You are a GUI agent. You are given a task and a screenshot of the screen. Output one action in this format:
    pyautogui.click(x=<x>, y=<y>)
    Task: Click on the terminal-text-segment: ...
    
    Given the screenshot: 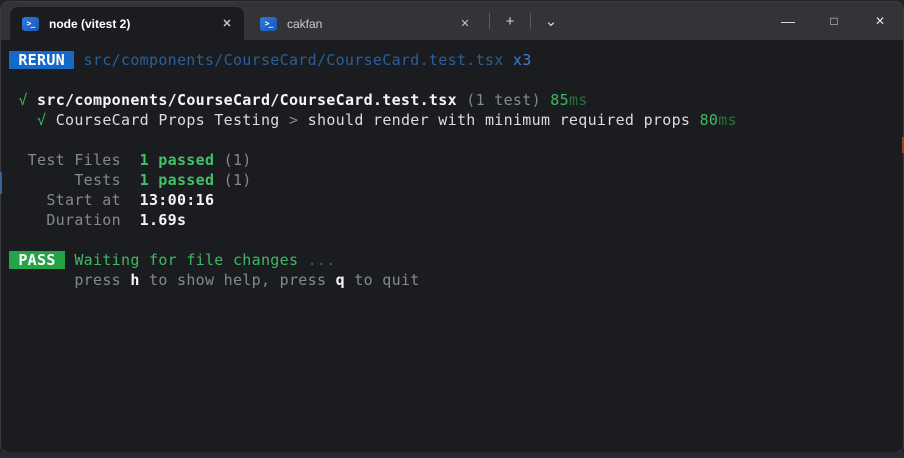 What is the action you would take?
    pyautogui.click(x=317, y=260)
    